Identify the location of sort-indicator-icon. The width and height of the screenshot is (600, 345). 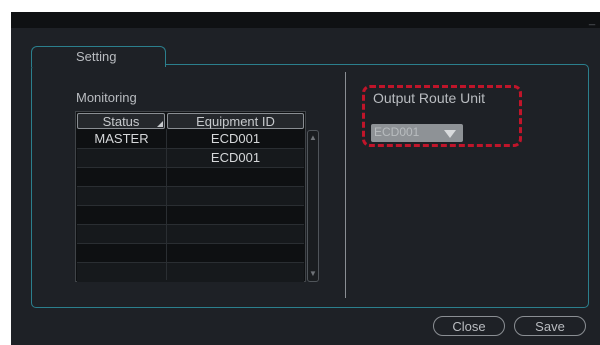
(160, 124).